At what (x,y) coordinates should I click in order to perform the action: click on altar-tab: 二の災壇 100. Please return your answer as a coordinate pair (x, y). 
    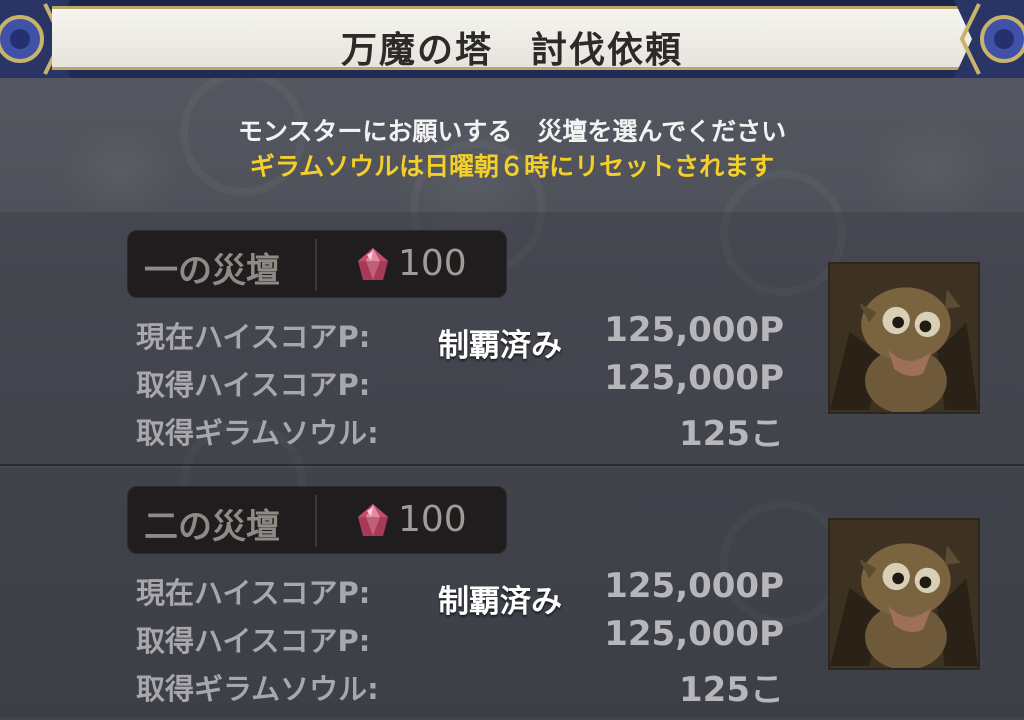
    Looking at the image, I should click on (317, 520).